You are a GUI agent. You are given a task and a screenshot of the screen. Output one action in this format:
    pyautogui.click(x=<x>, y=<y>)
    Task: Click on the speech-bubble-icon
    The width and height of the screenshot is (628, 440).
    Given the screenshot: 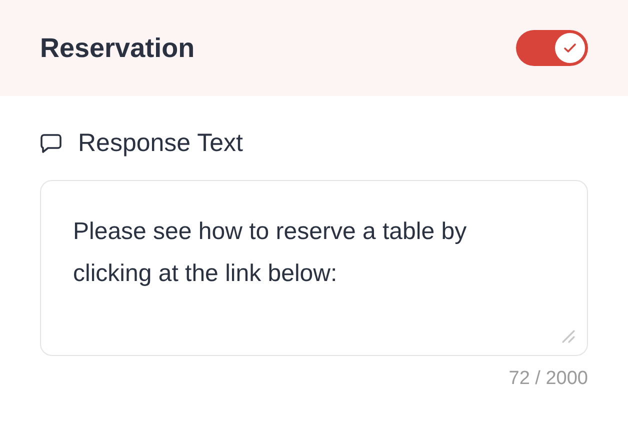 What is the action you would take?
    pyautogui.click(x=51, y=143)
    